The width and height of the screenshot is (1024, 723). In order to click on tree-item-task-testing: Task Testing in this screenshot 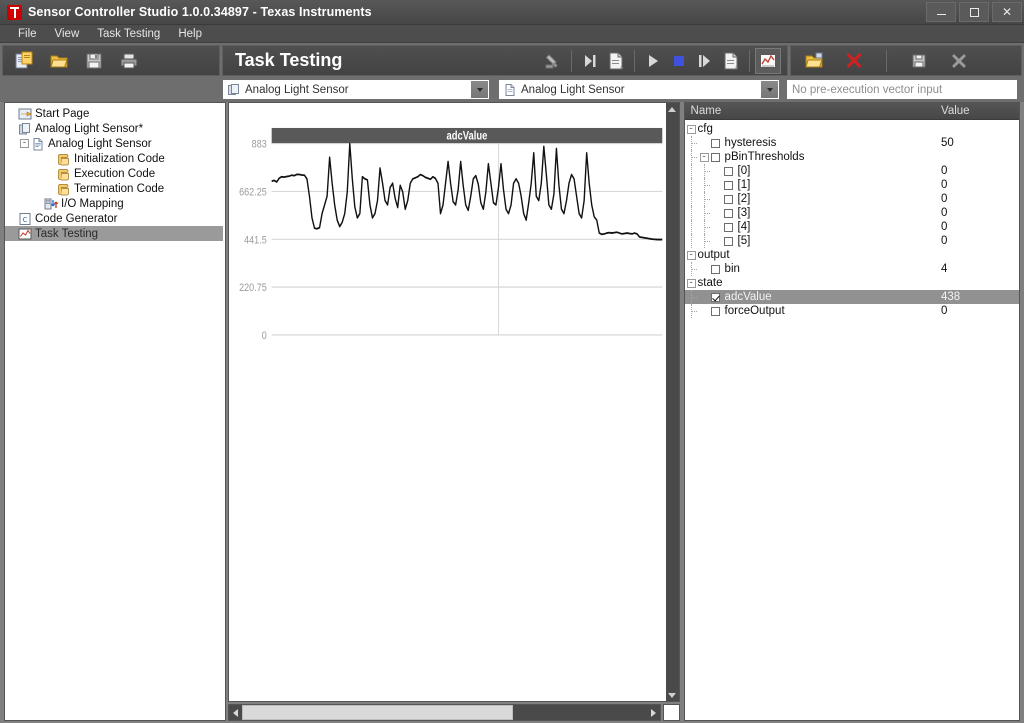, I will do `click(114, 233)`.